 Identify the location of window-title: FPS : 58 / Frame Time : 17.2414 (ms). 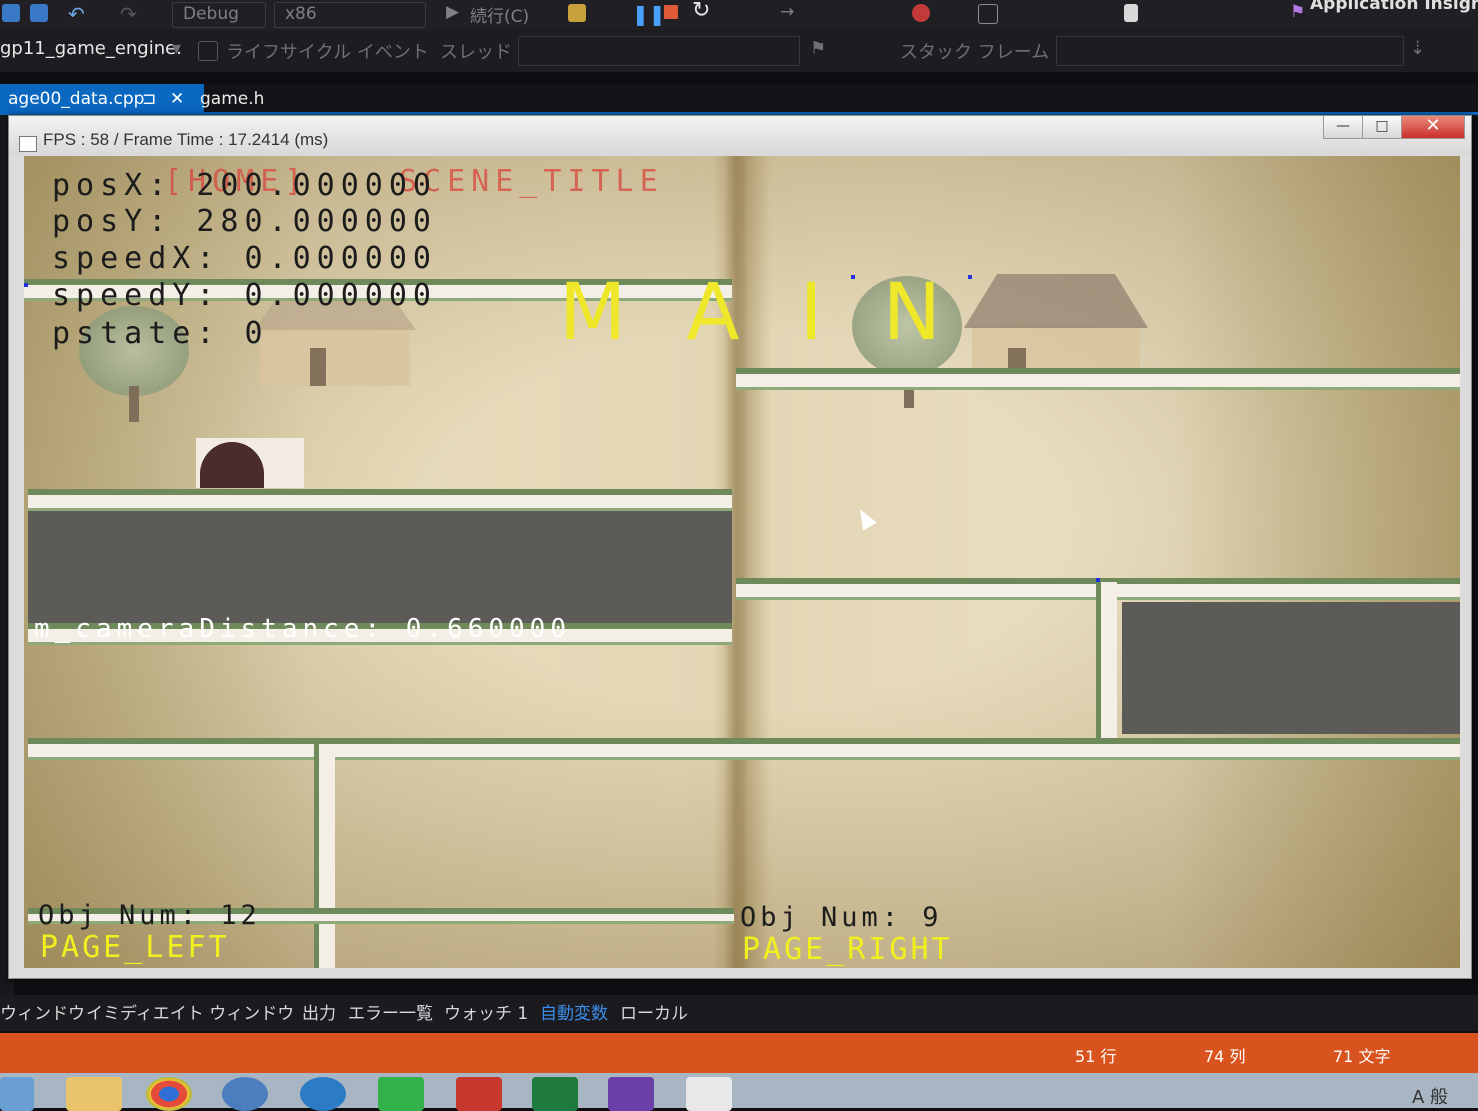
(186, 139).